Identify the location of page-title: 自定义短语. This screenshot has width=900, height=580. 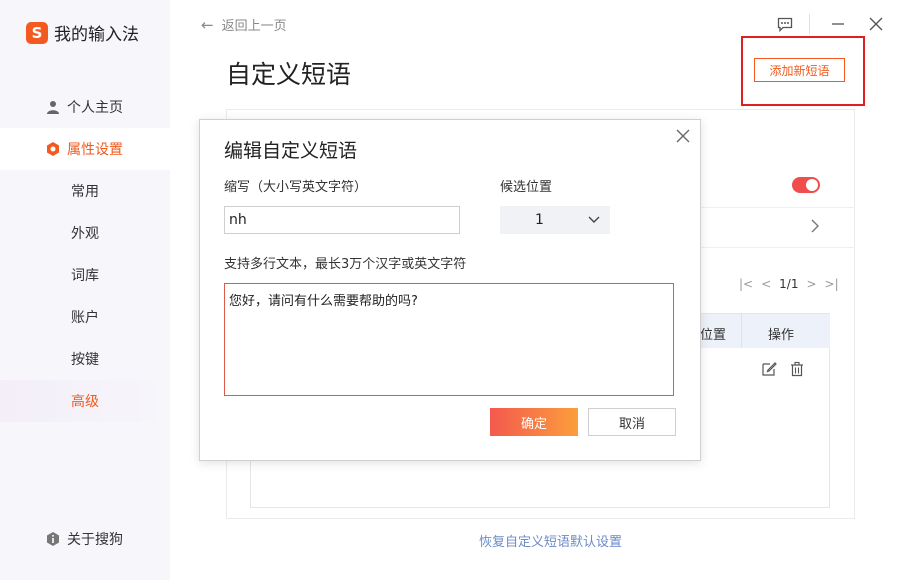
(289, 74).